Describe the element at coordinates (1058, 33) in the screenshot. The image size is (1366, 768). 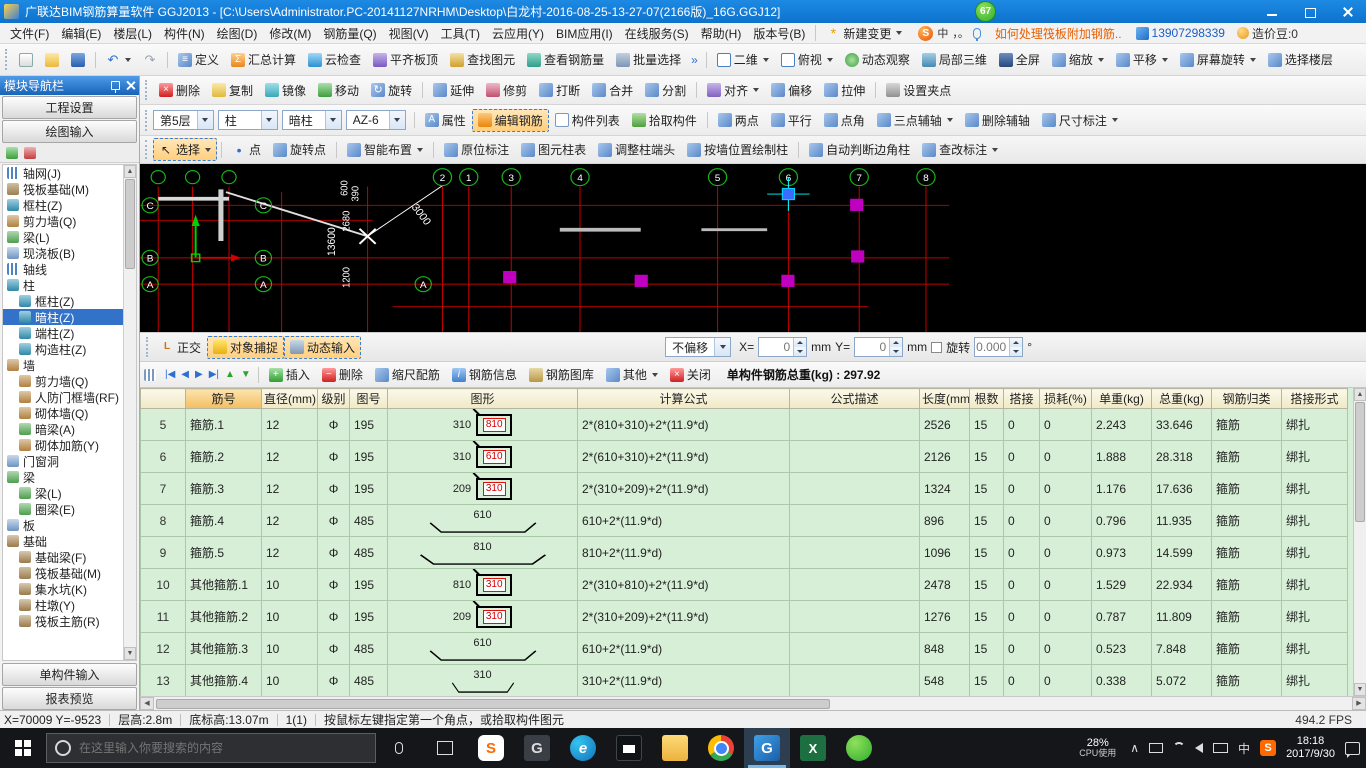
I see `help-tip-link: 如何处理筏板附加钢筋..` at that location.